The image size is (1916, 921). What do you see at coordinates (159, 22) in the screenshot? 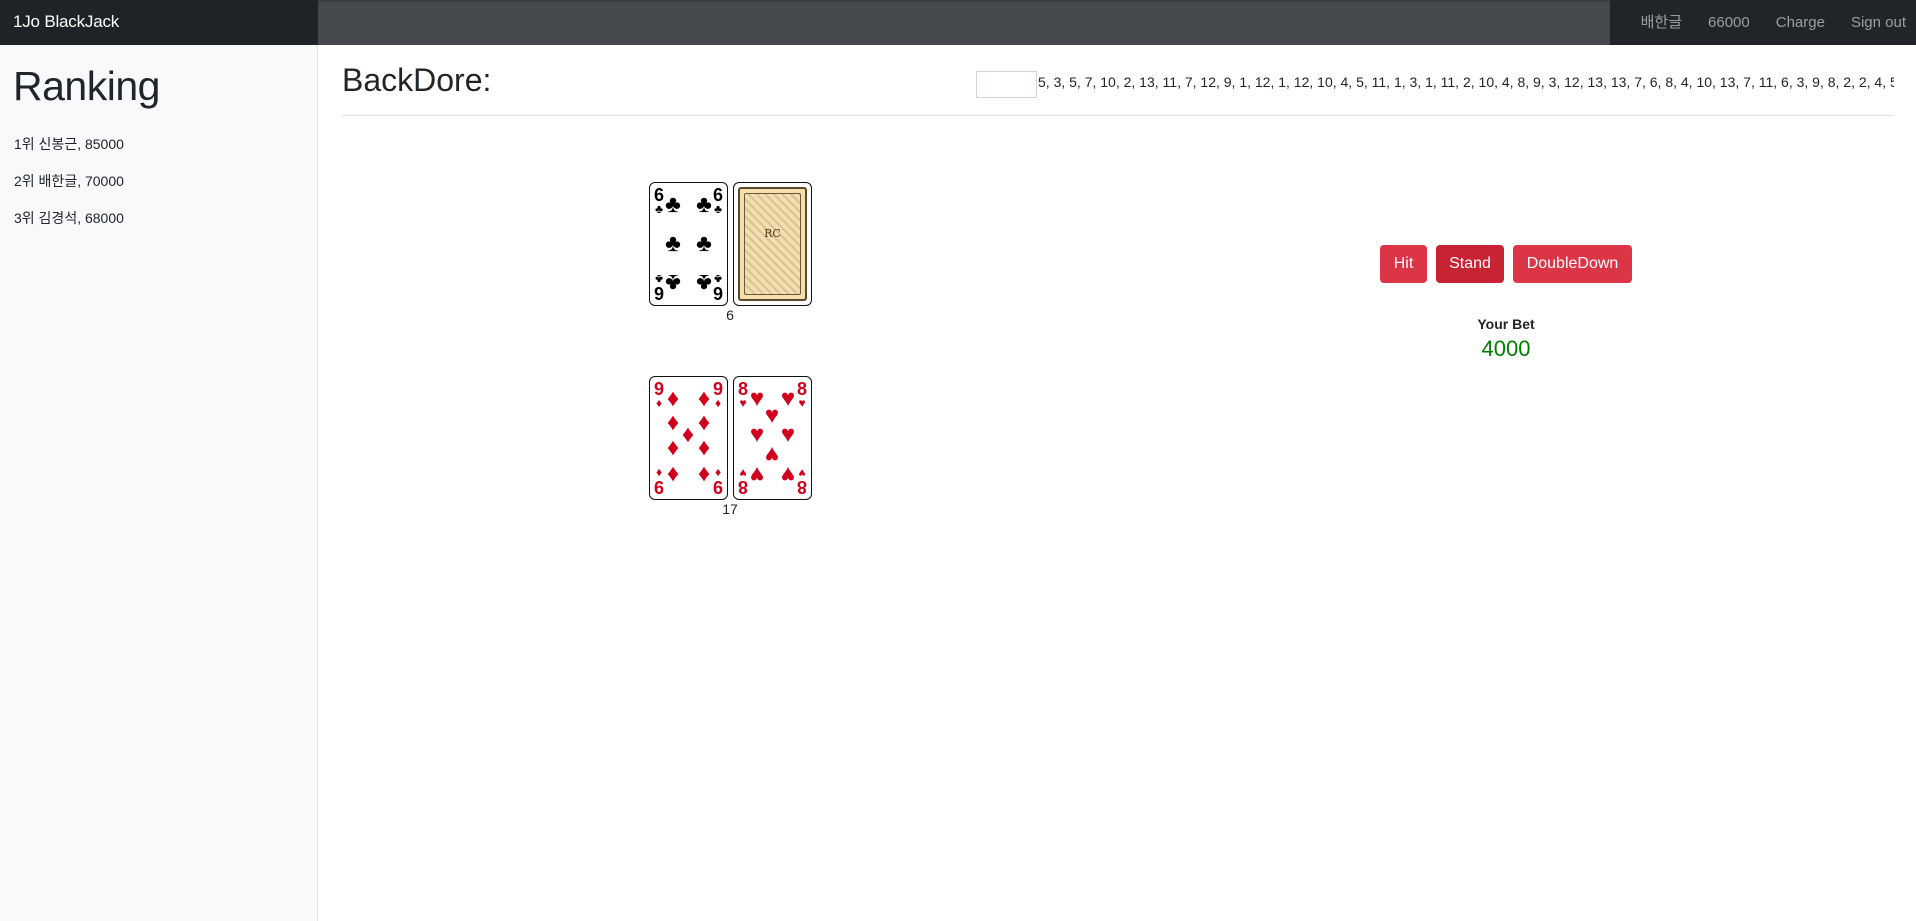
I see `brand-logo: 1Jo BlackJack` at bounding box center [159, 22].